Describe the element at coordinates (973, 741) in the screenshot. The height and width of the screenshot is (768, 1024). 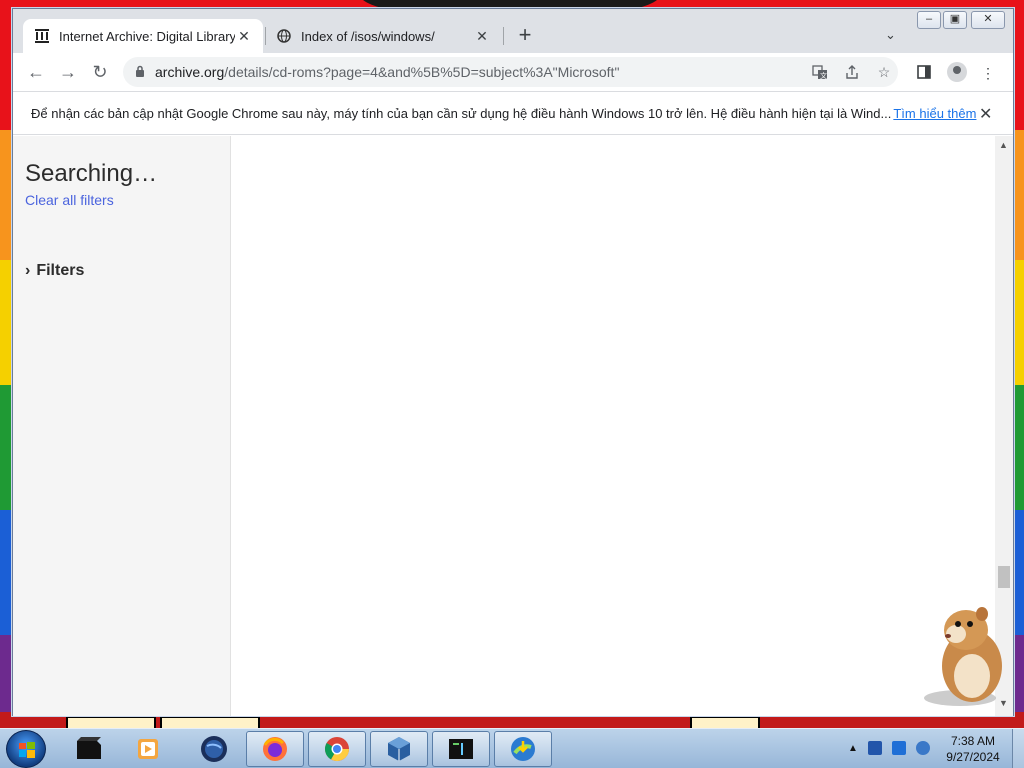
I see `clock-time: 7:38 AM` at that location.